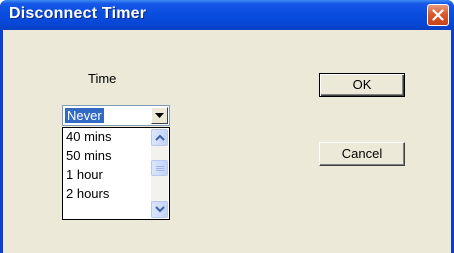 This screenshot has width=454, height=253. I want to click on scroll-up-arrow-icon, so click(160, 137).